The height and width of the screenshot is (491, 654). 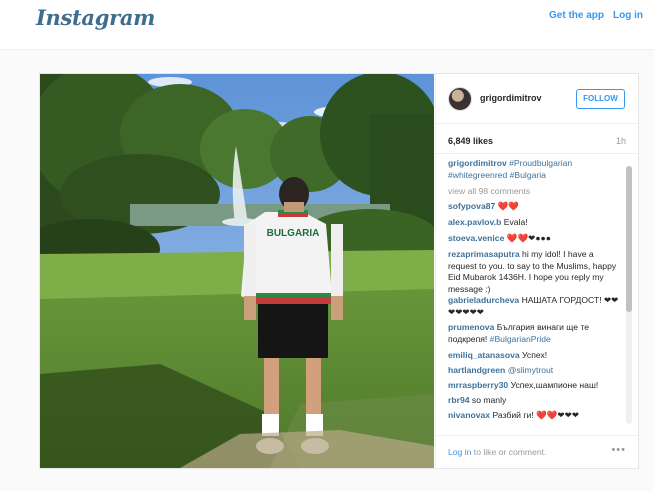 I want to click on comment: stoeva.venice ❤️❤️❤●●●, so click(x=536, y=239).